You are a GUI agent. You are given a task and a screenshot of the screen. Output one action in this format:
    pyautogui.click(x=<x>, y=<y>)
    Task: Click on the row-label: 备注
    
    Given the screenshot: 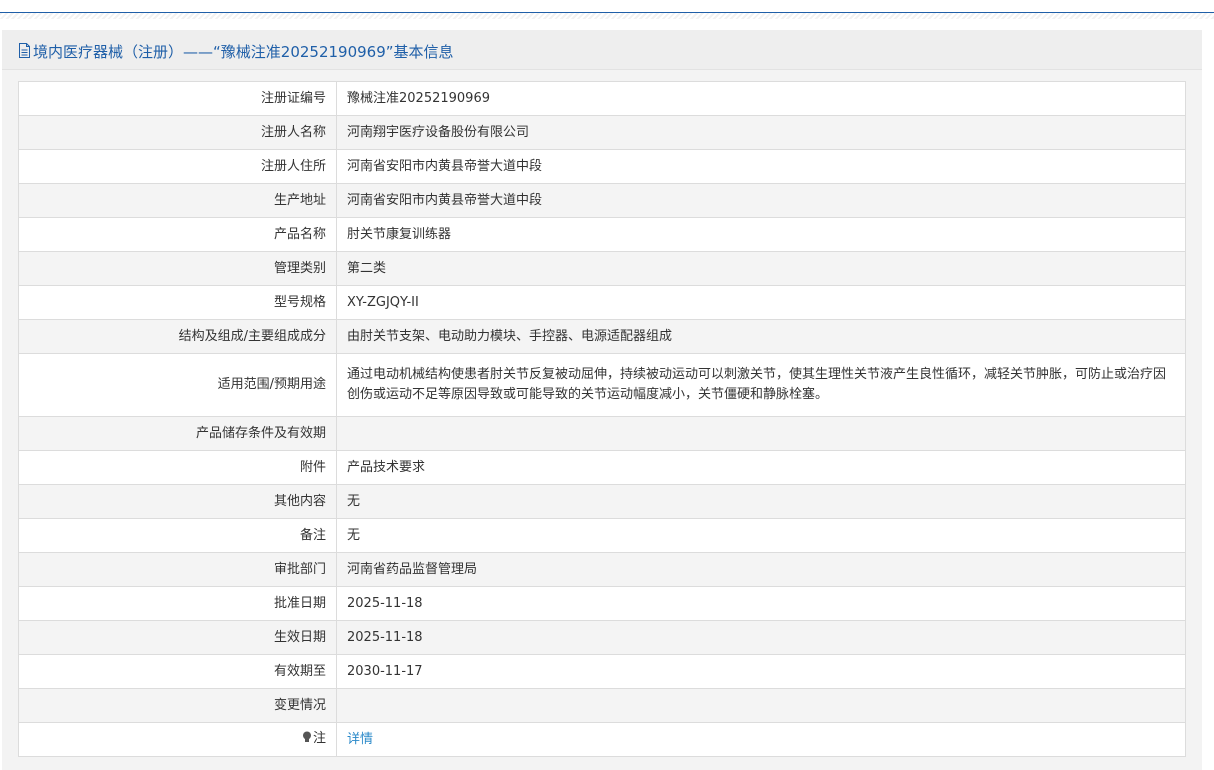 What is the action you would take?
    pyautogui.click(x=177, y=535)
    